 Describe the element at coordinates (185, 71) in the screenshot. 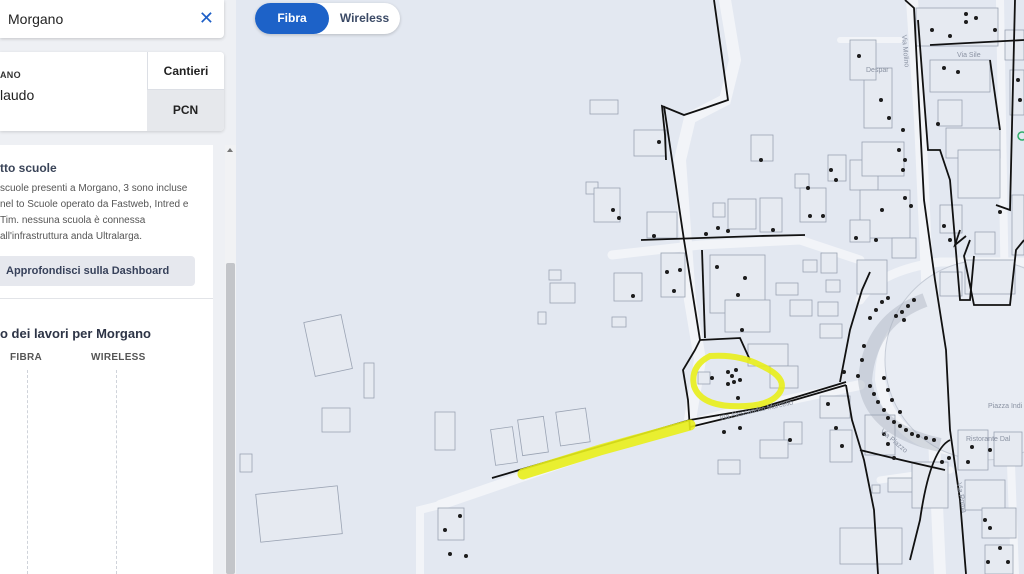

I see `cantieri-button: Cantieri` at that location.